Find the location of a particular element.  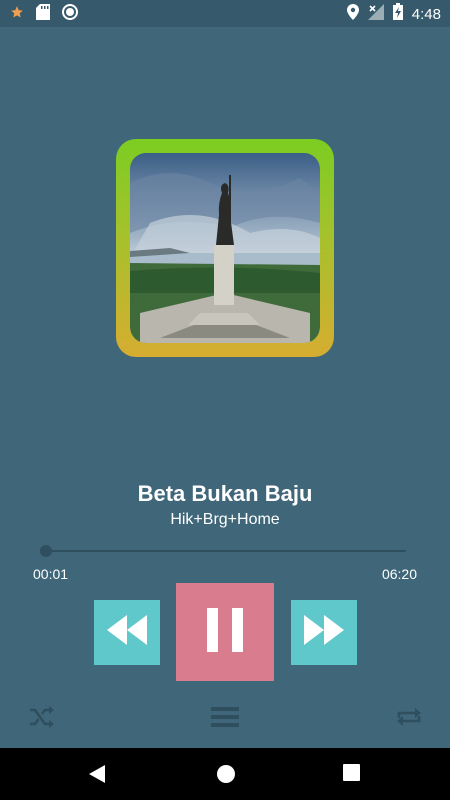

playlist-button is located at coordinates (225, 719).